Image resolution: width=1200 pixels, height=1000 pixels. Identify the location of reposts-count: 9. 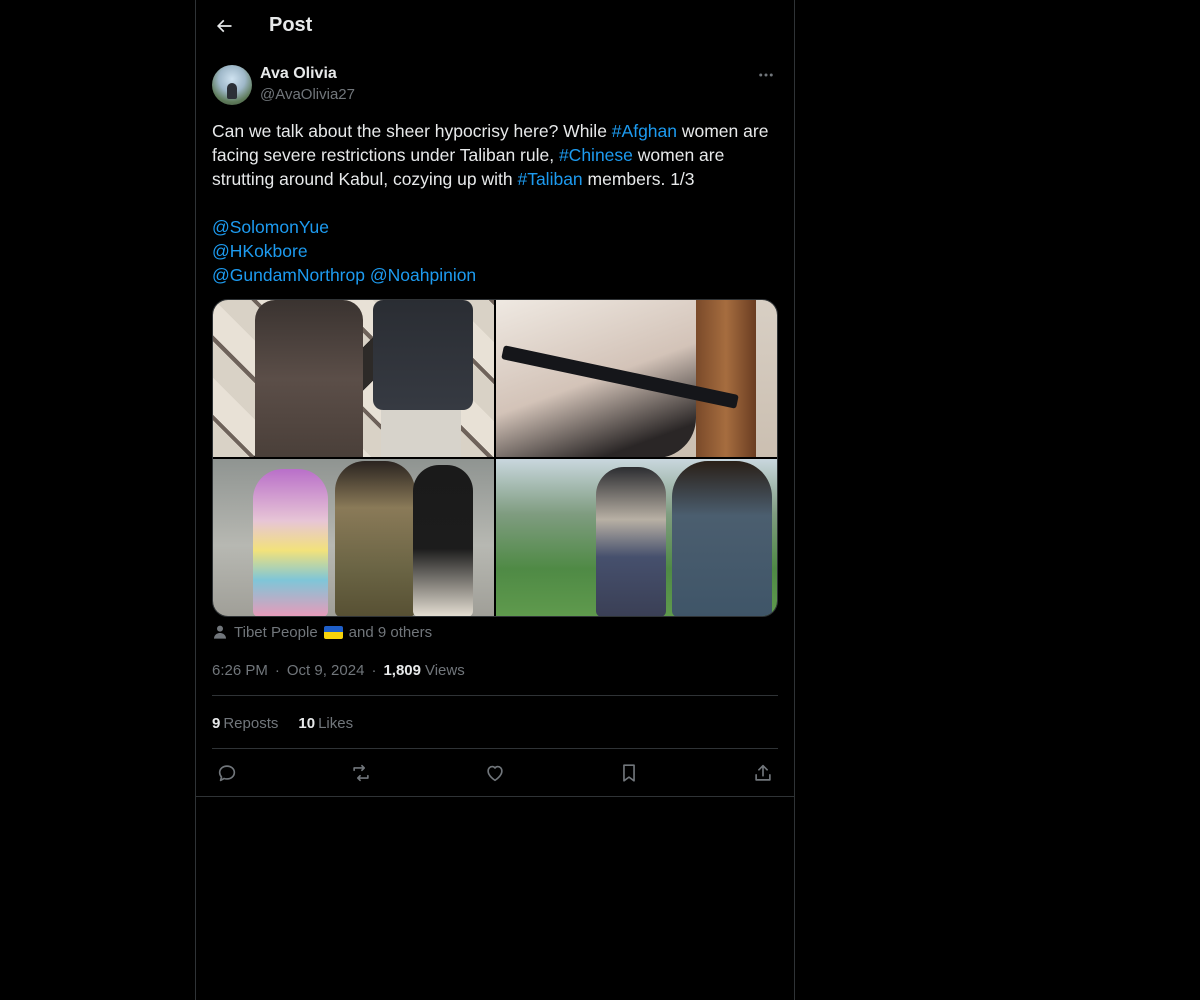
(216, 723).